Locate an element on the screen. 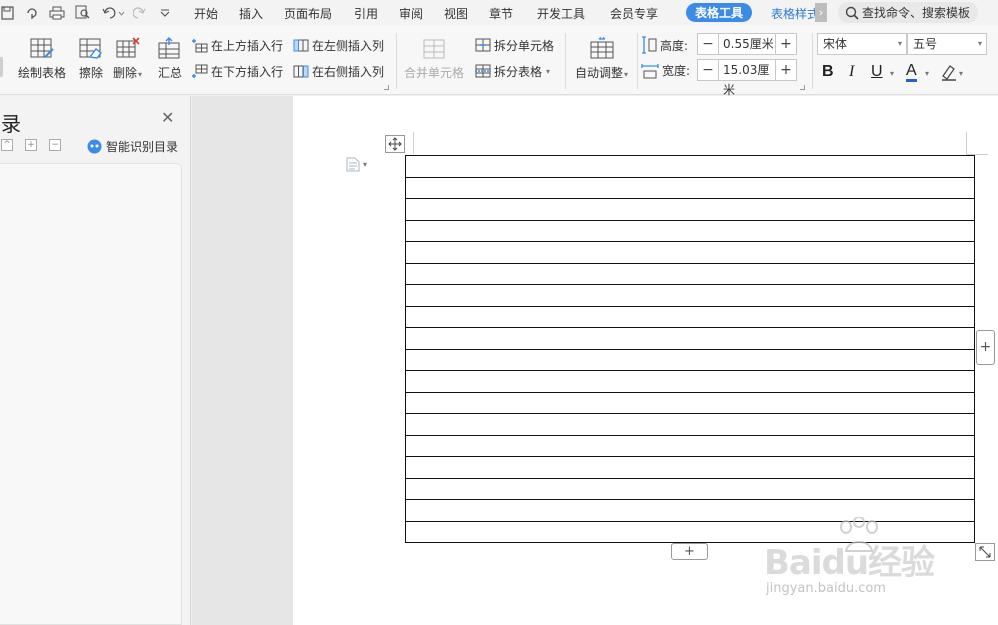 Image resolution: width=998 pixels, height=625 pixels. col-width-decrease-button: − is located at coordinates (708, 70).